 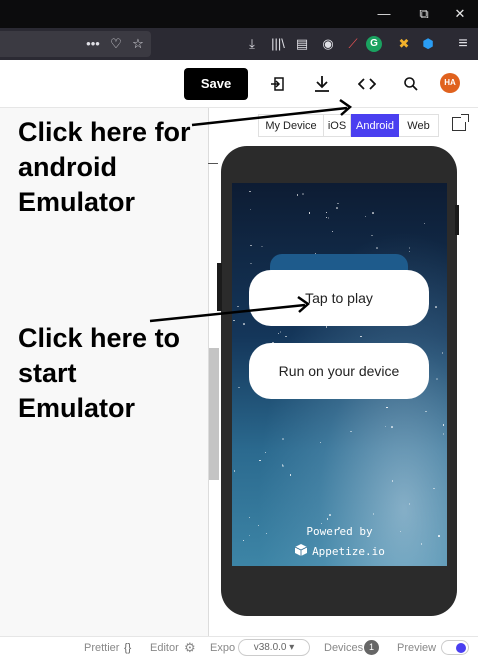 What do you see at coordinates (190, 648) in the screenshot?
I see `gear-icon: ⚙` at bounding box center [190, 648].